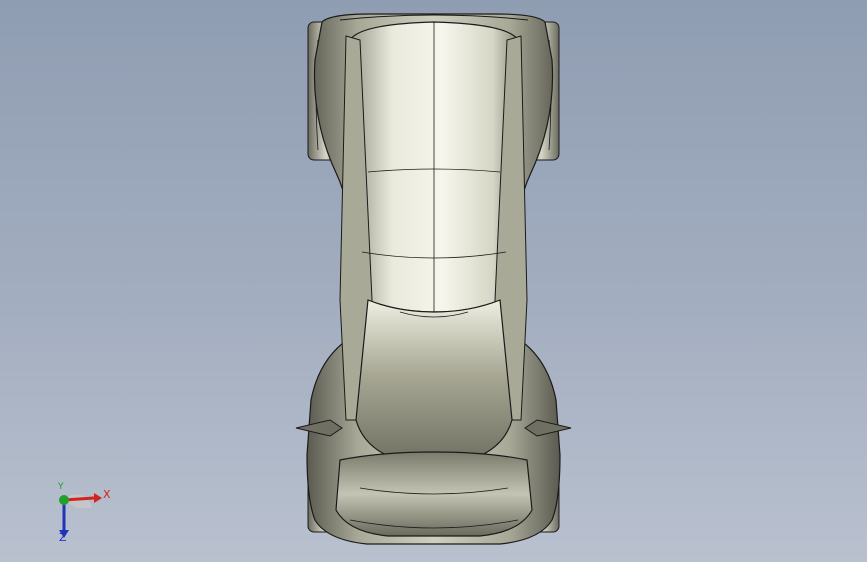  Describe the element at coordinates (61, 487) in the screenshot. I see `y-axis-label: Y` at that location.